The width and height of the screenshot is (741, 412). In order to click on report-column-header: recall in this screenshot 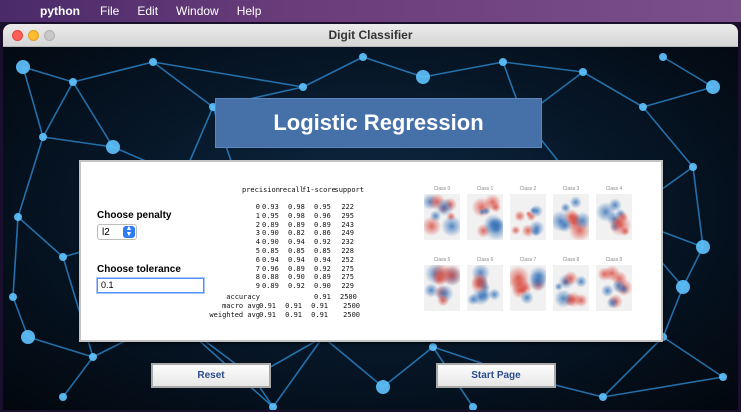, I will do `click(291, 190)`.